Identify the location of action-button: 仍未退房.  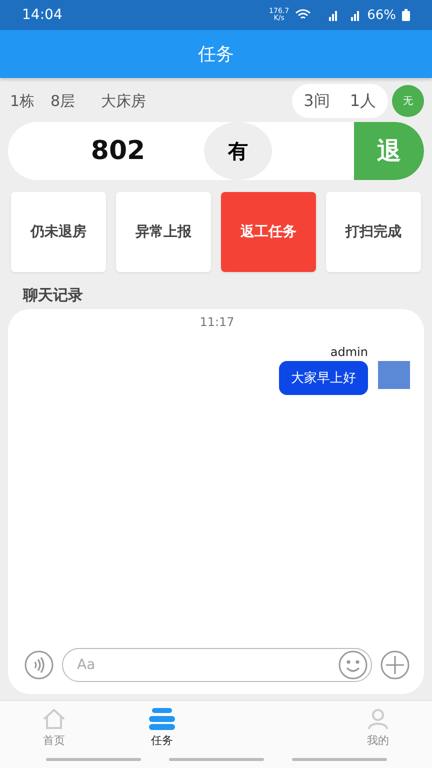
(58, 232).